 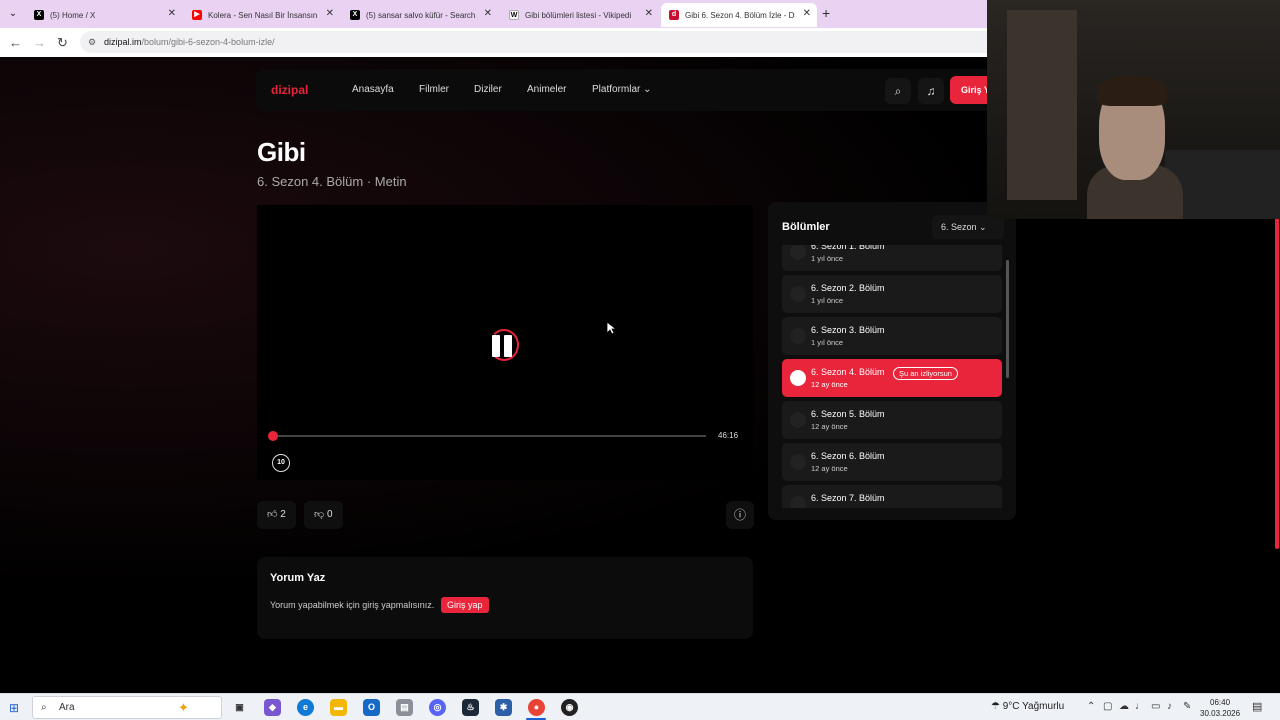 What do you see at coordinates (806, 227) in the screenshot?
I see `episodes-heading: Bölümler` at bounding box center [806, 227].